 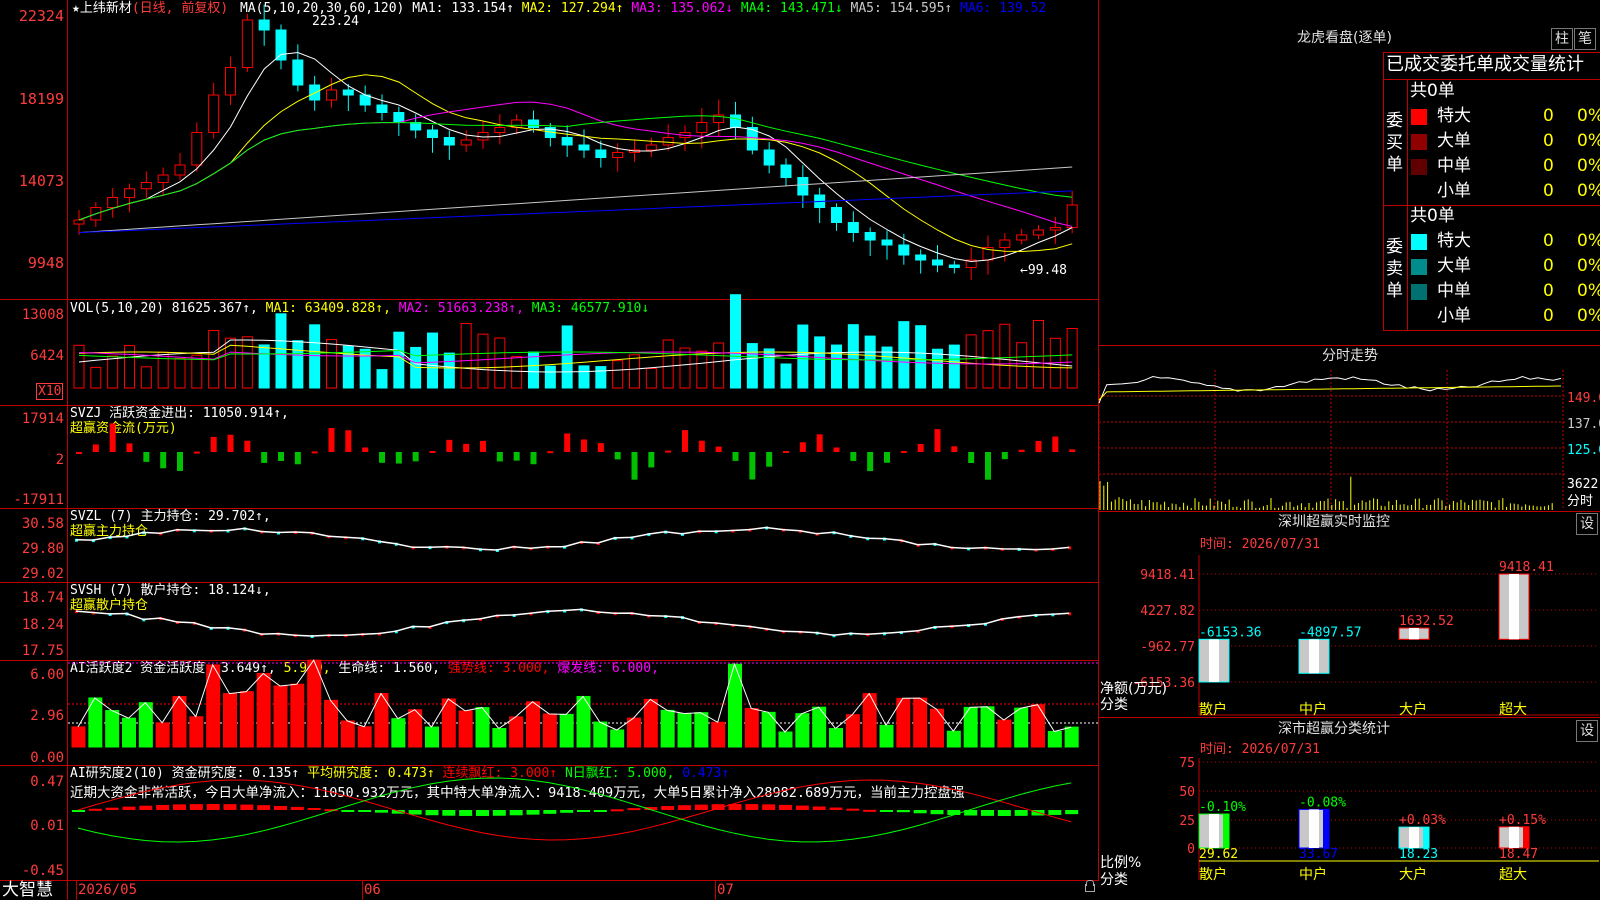 What do you see at coordinates (42, 574) in the screenshot?
I see `svzl-axis-bot: 29.02` at bounding box center [42, 574].